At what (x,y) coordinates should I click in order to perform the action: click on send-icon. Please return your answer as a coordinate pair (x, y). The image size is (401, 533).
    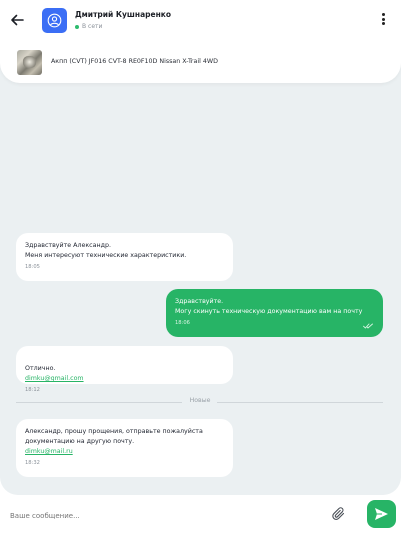
    Looking at the image, I should click on (381, 514).